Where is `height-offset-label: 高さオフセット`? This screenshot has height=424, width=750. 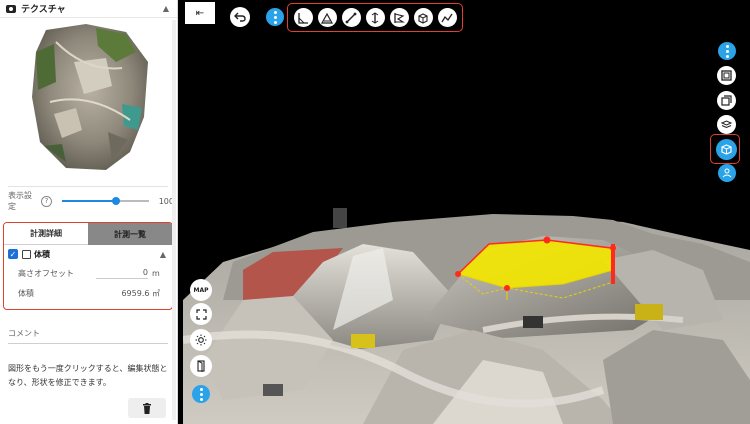
height-offset-label: 高さオフセット is located at coordinates (46, 273).